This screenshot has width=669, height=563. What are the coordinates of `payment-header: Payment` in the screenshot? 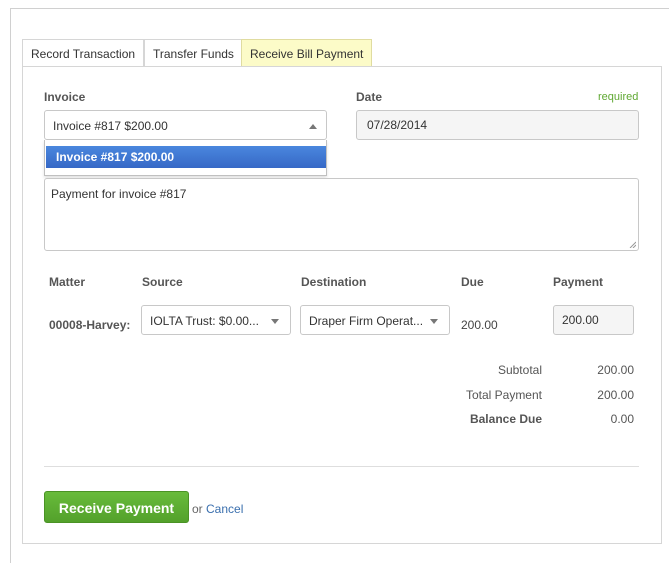 It's located at (578, 282).